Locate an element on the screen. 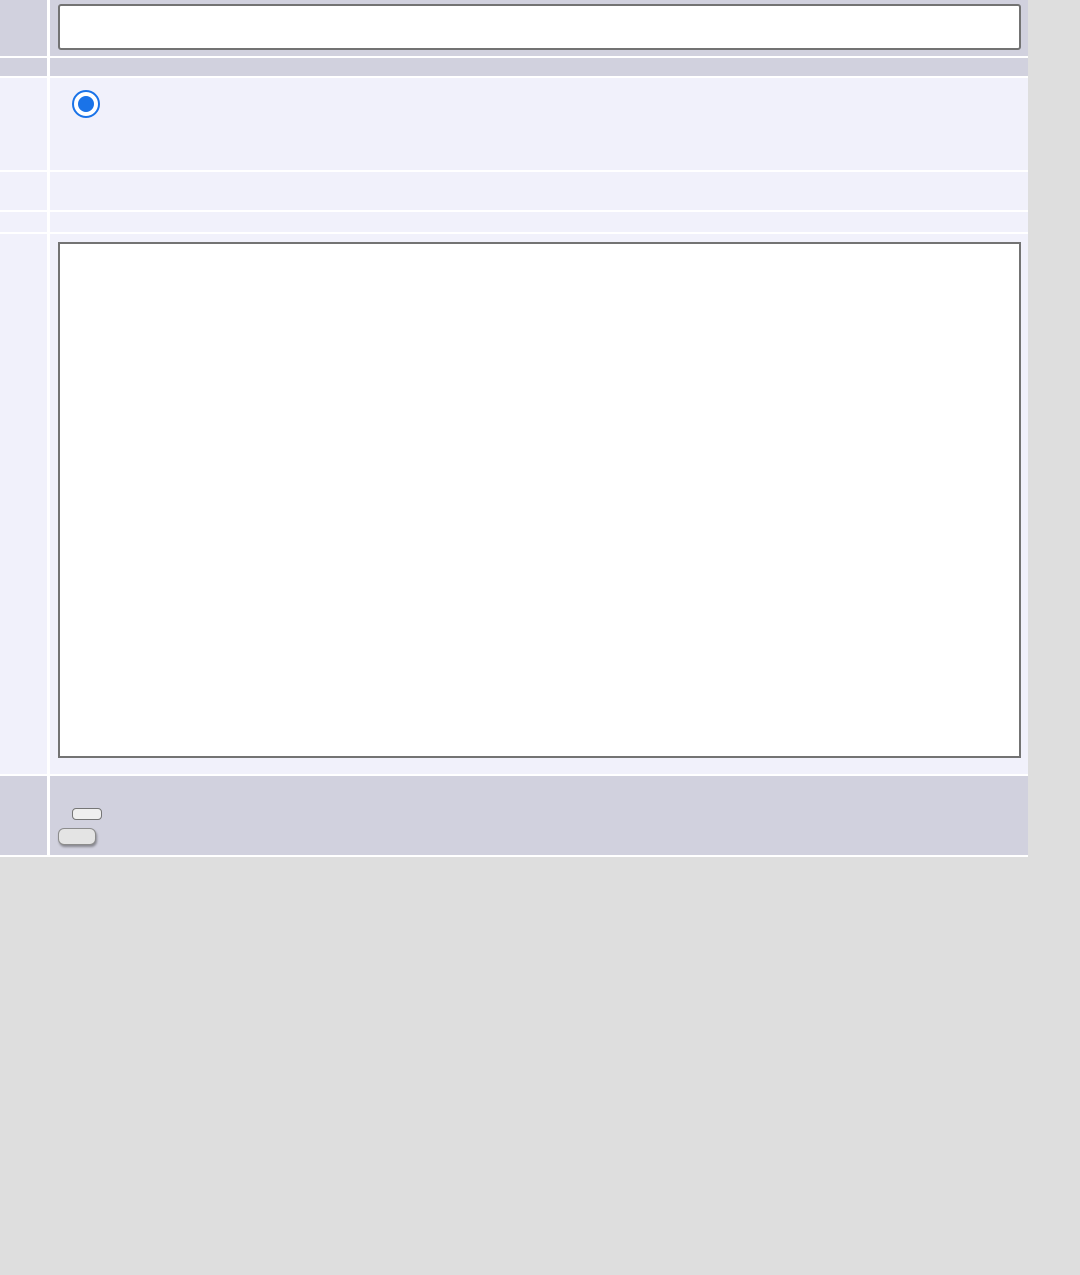  message-icon-label-cell is located at coordinates (25, 124).